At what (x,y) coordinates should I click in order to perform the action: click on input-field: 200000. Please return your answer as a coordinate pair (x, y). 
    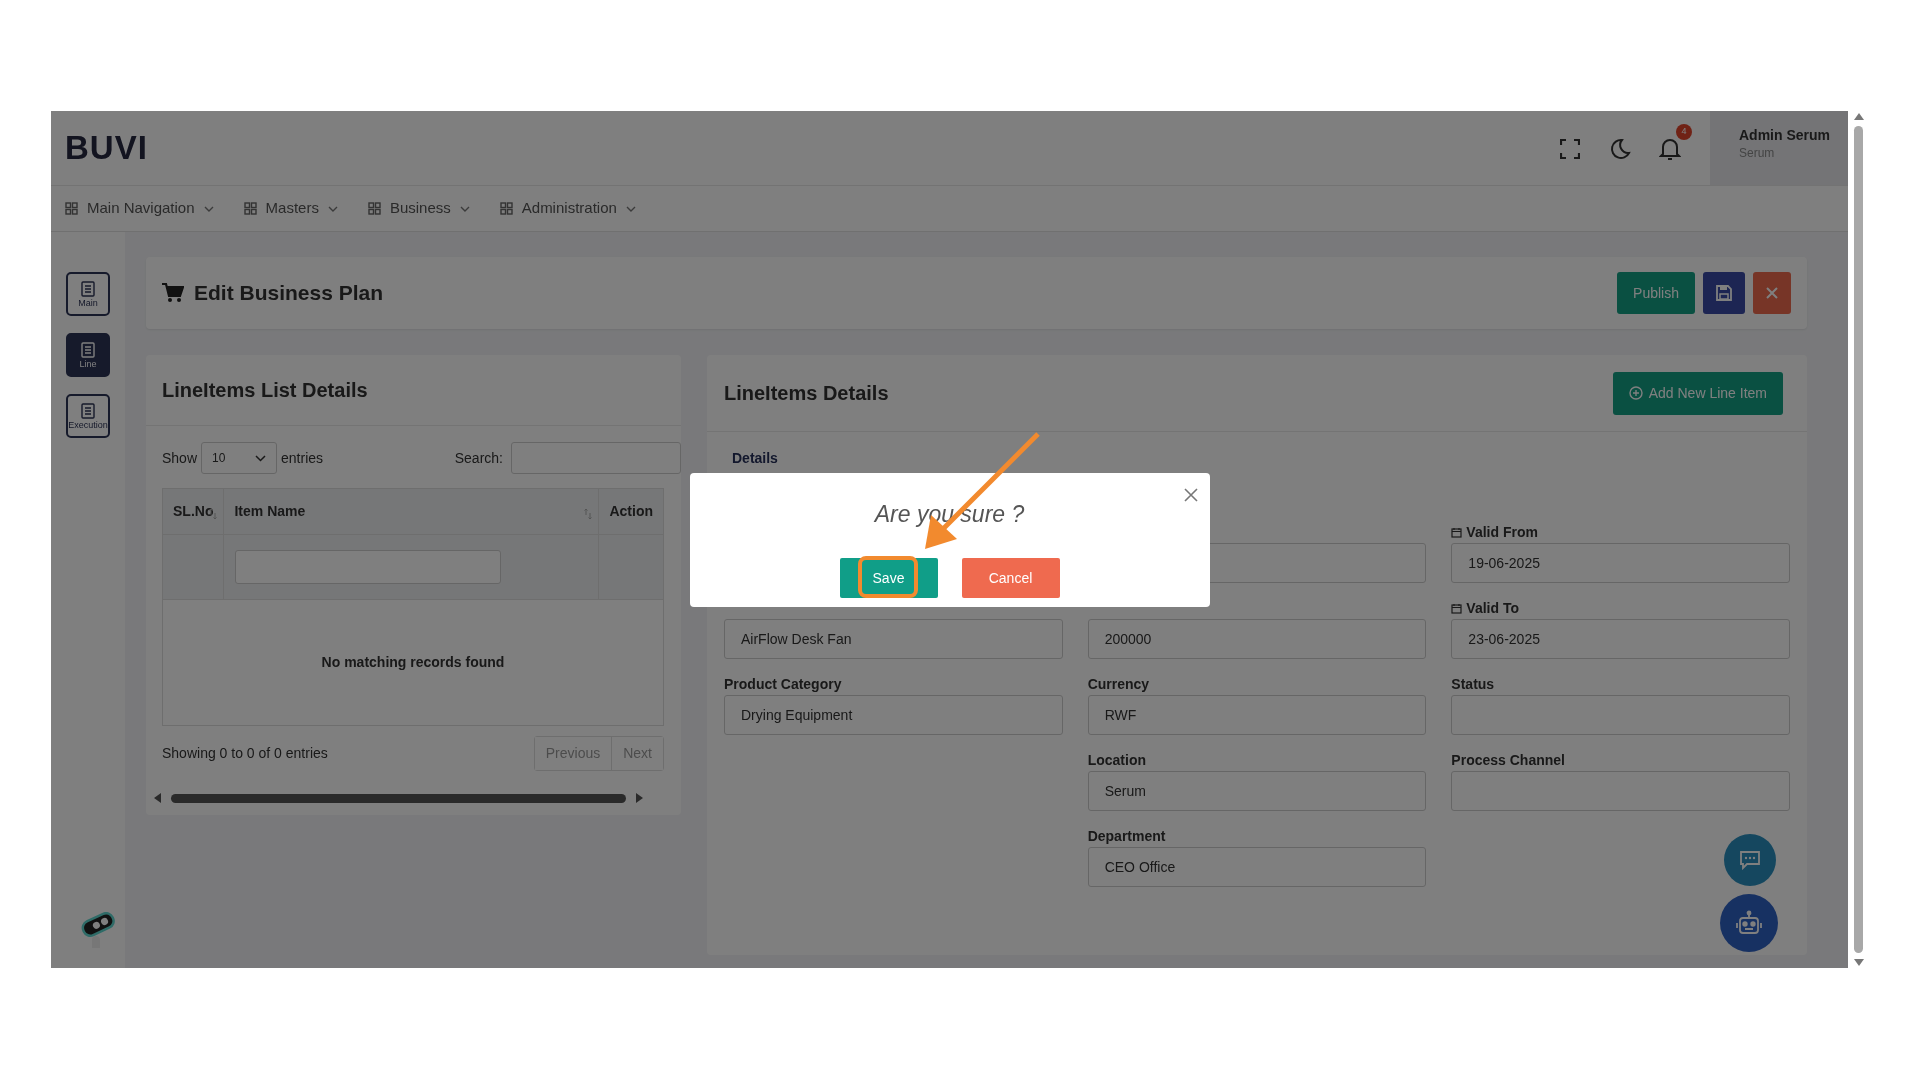
    Looking at the image, I should click on (1257, 639).